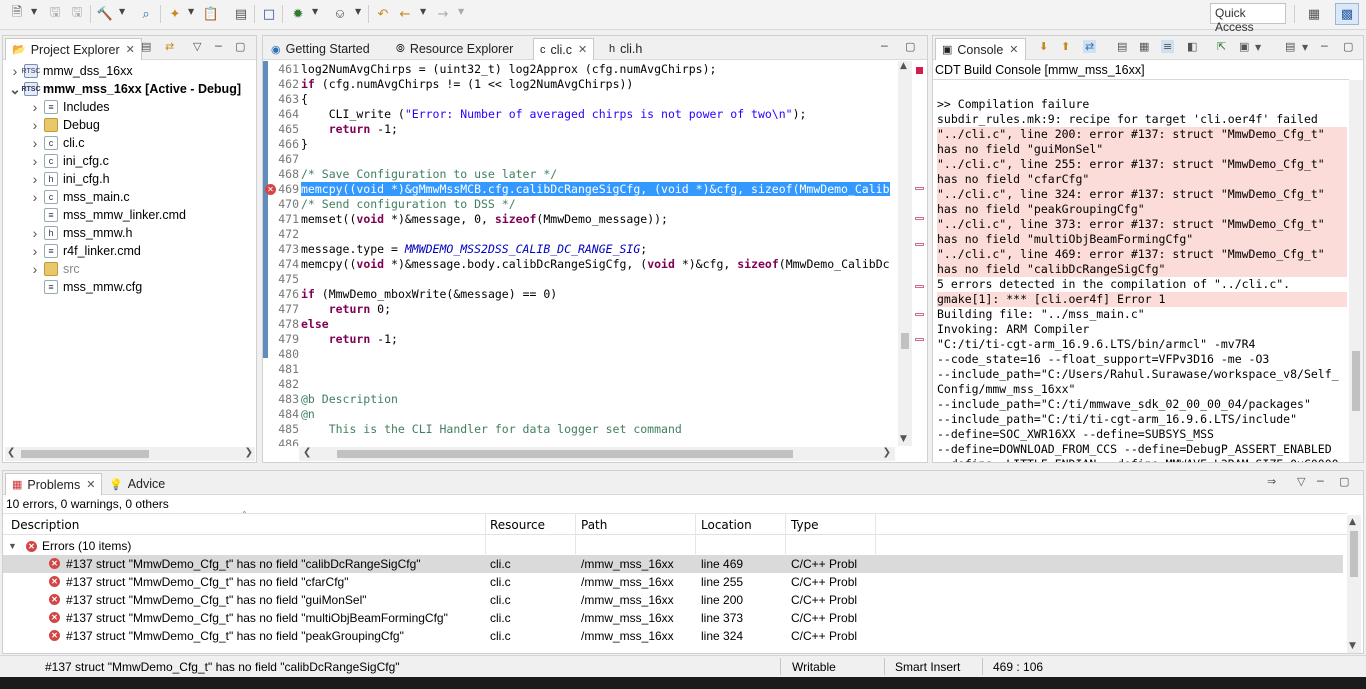 This screenshot has width=1366, height=689. Describe the element at coordinates (94, 215) in the screenshot. I see `tree-item: ≡ mss_mmw_linker.cmd` at that location.